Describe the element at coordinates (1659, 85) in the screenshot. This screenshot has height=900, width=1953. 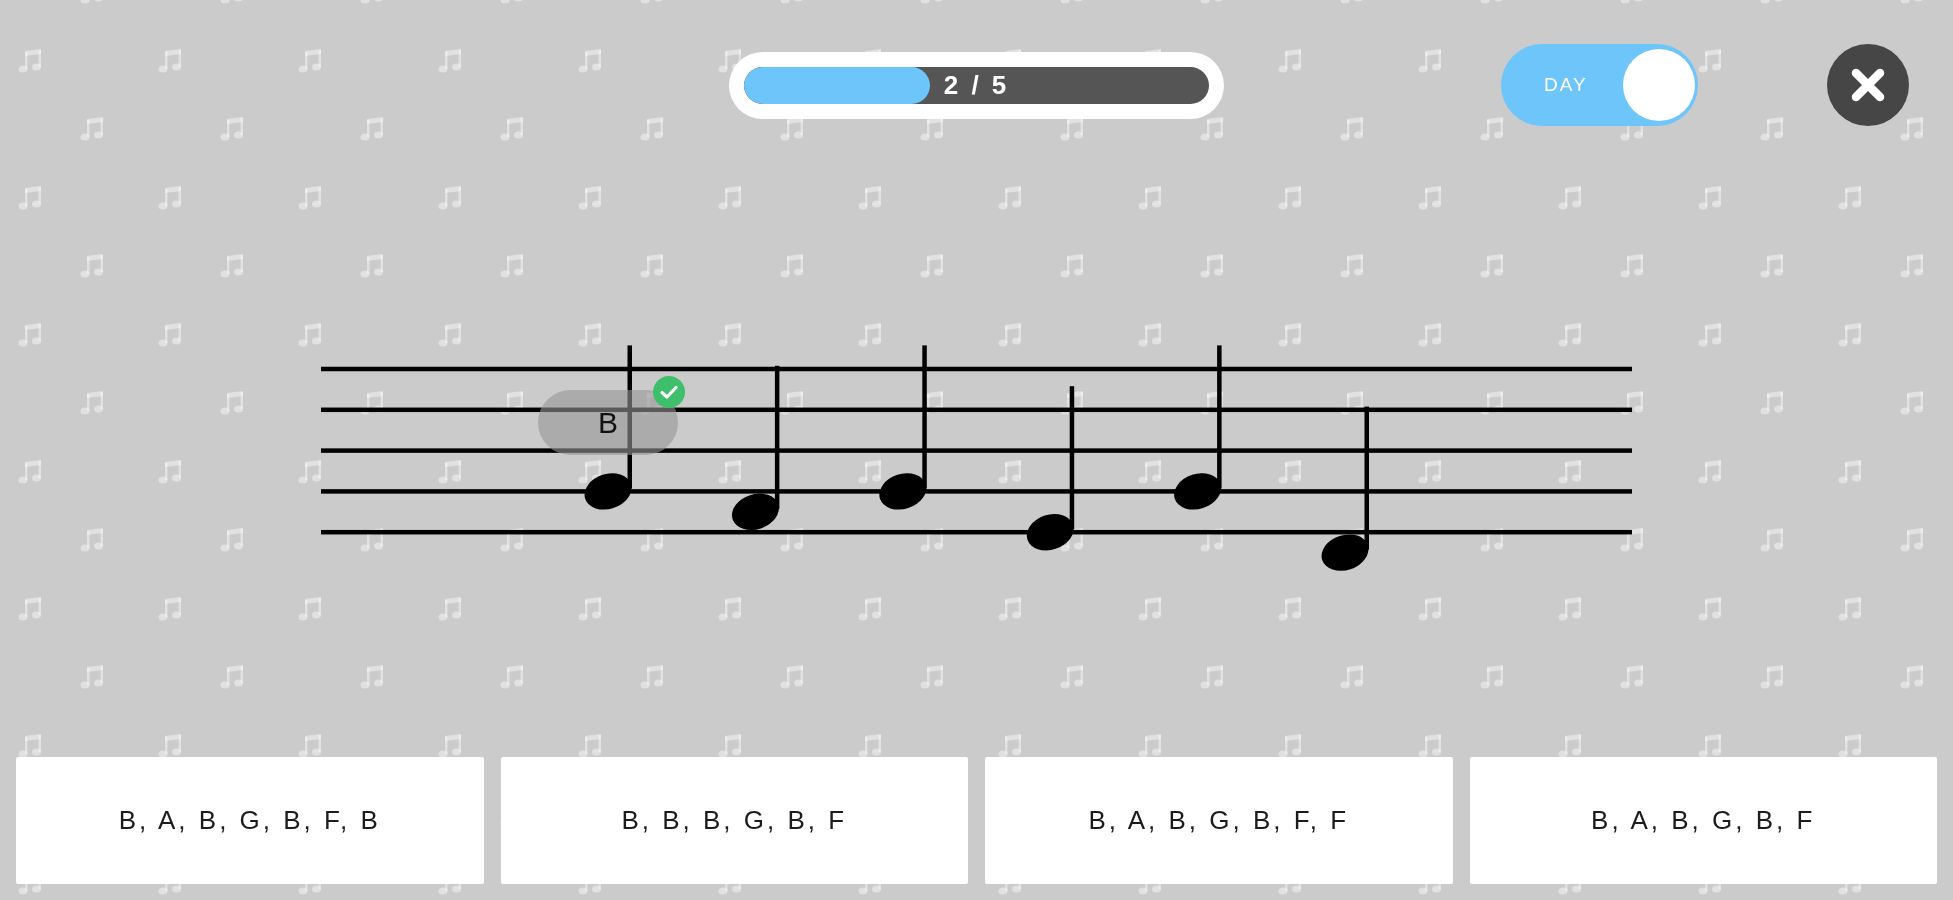
I see `toggle-knob` at that location.